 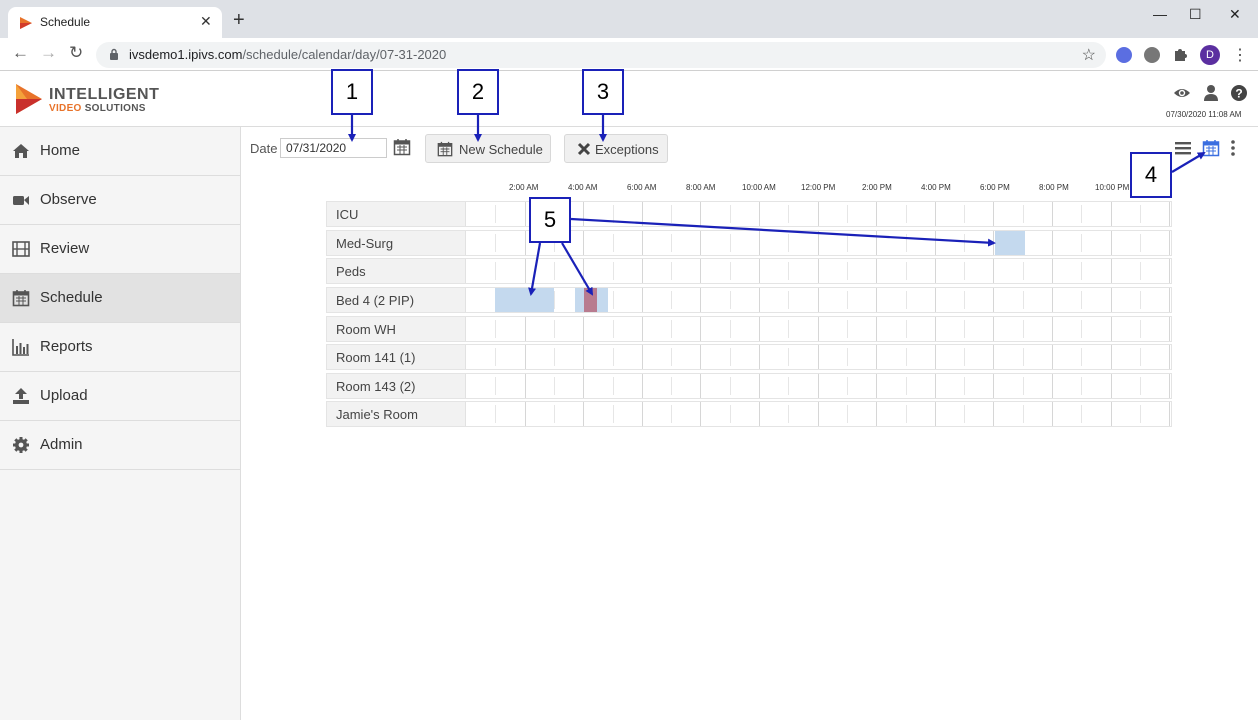 I want to click on sidebar-item-home: Home, so click(x=120, y=151).